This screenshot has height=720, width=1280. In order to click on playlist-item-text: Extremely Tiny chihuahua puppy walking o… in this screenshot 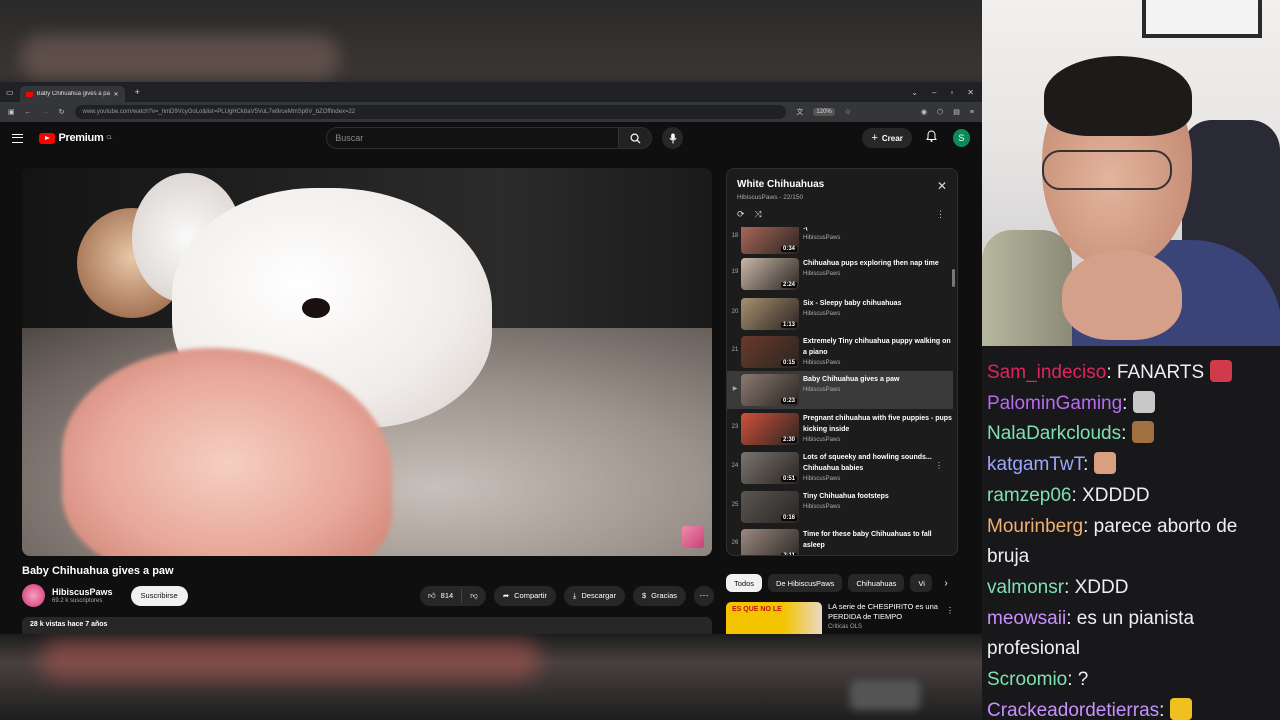, I will do `click(878, 349)`.